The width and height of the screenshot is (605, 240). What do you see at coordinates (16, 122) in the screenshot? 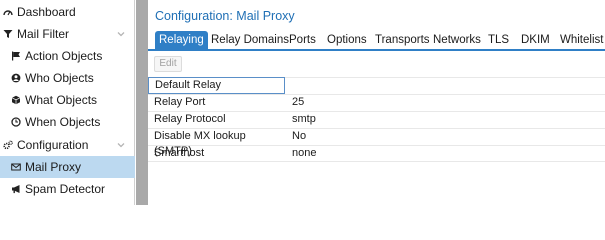
I see `clock-icon` at bounding box center [16, 122].